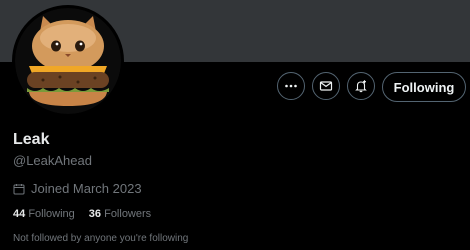 The image size is (470, 250). I want to click on display-name: Leak, so click(31, 139).